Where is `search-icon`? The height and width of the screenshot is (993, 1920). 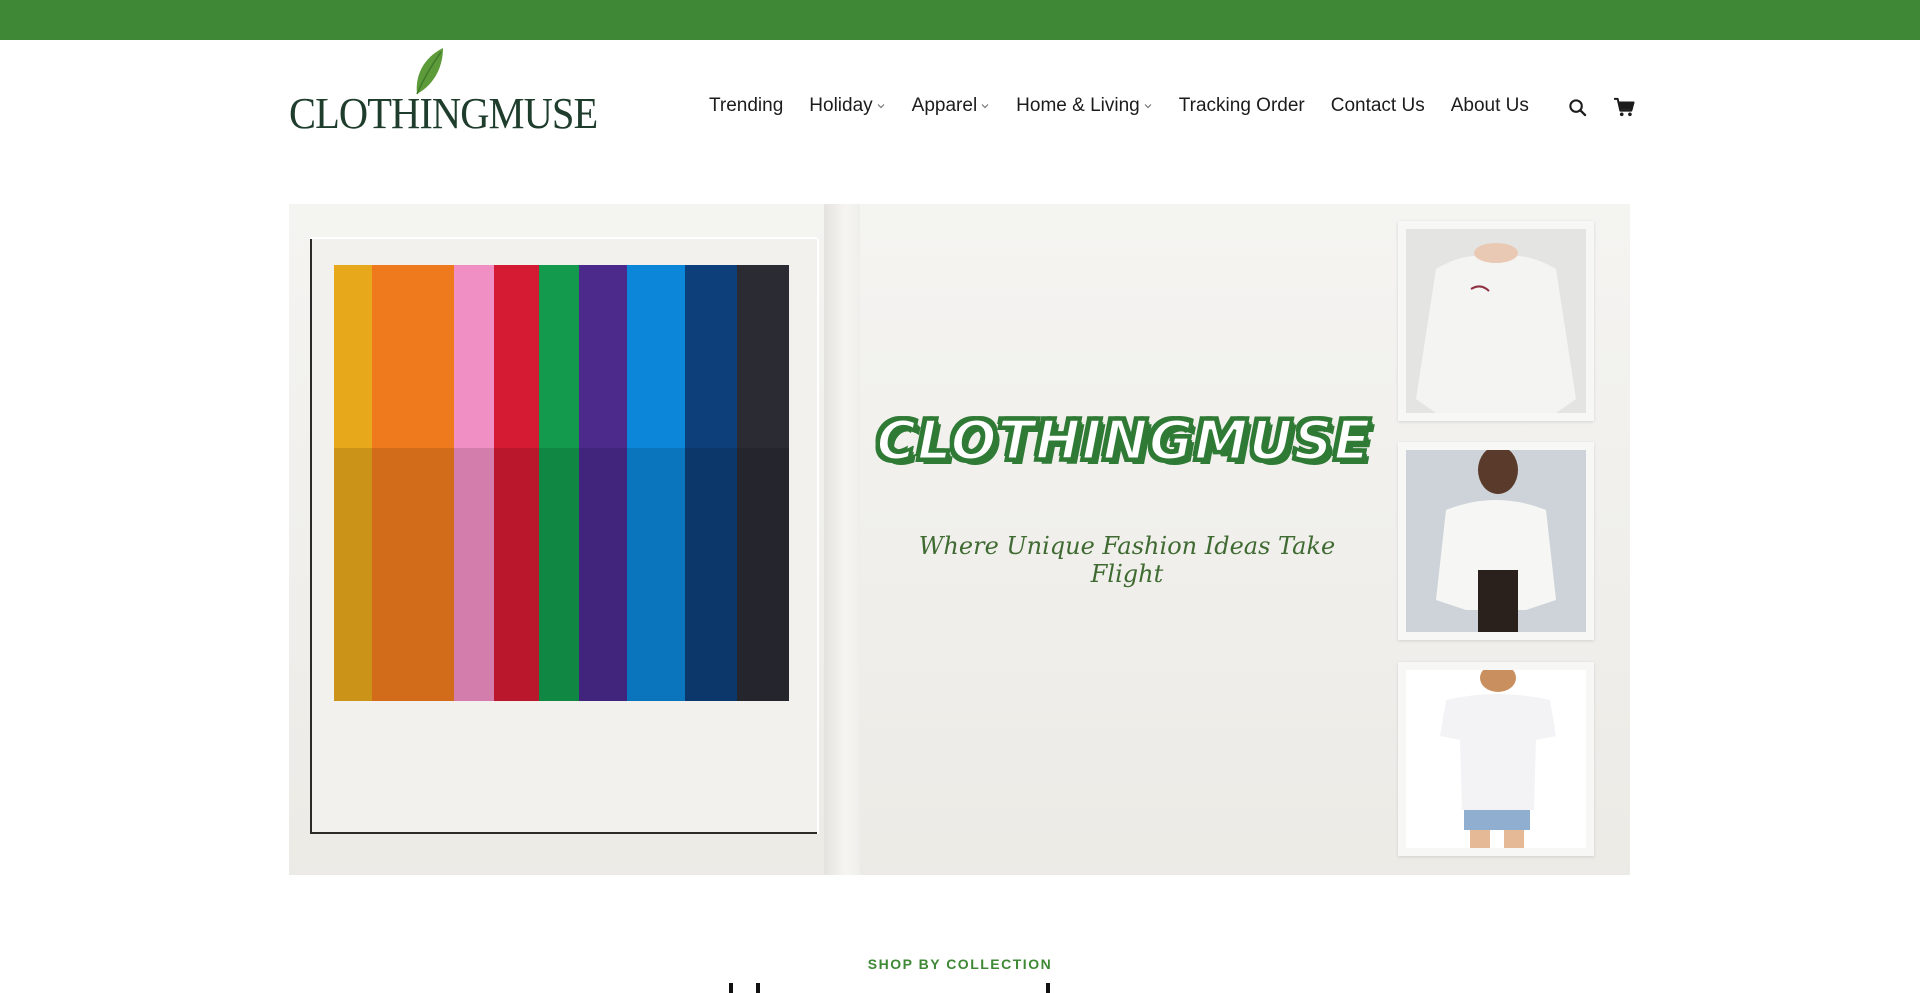
search-icon is located at coordinates (1577, 107).